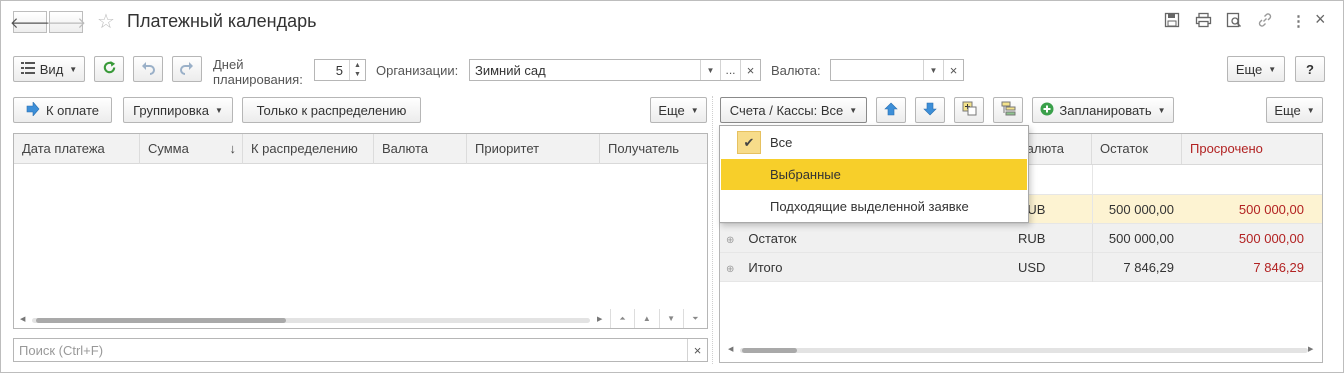 The height and width of the screenshot is (373, 1344). Describe the element at coordinates (1271, 209) in the screenshot. I see `row-overdue: 500 000,00` at that location.